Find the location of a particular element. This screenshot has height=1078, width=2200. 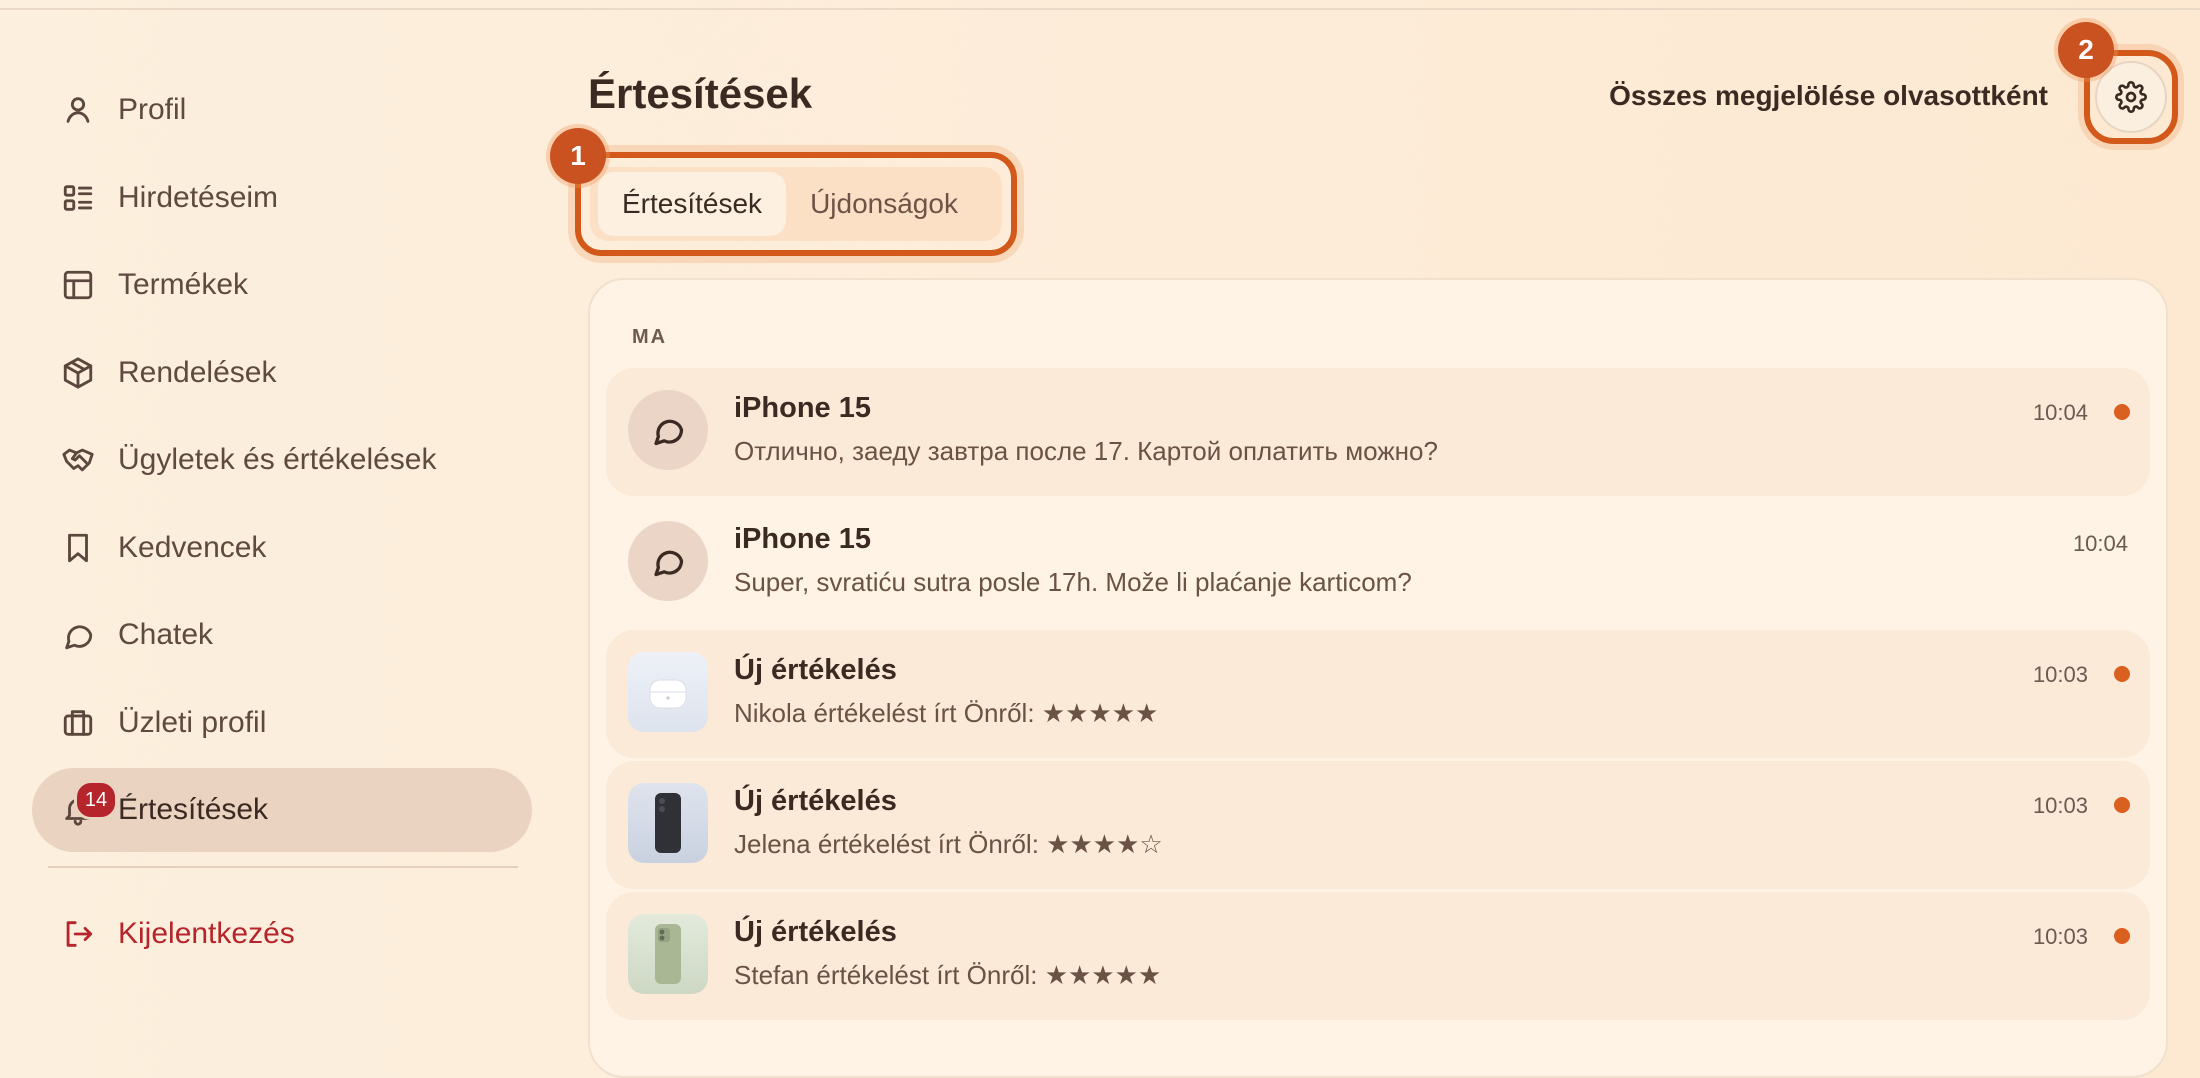

tab-notifications: Értesítések is located at coordinates (692, 204).